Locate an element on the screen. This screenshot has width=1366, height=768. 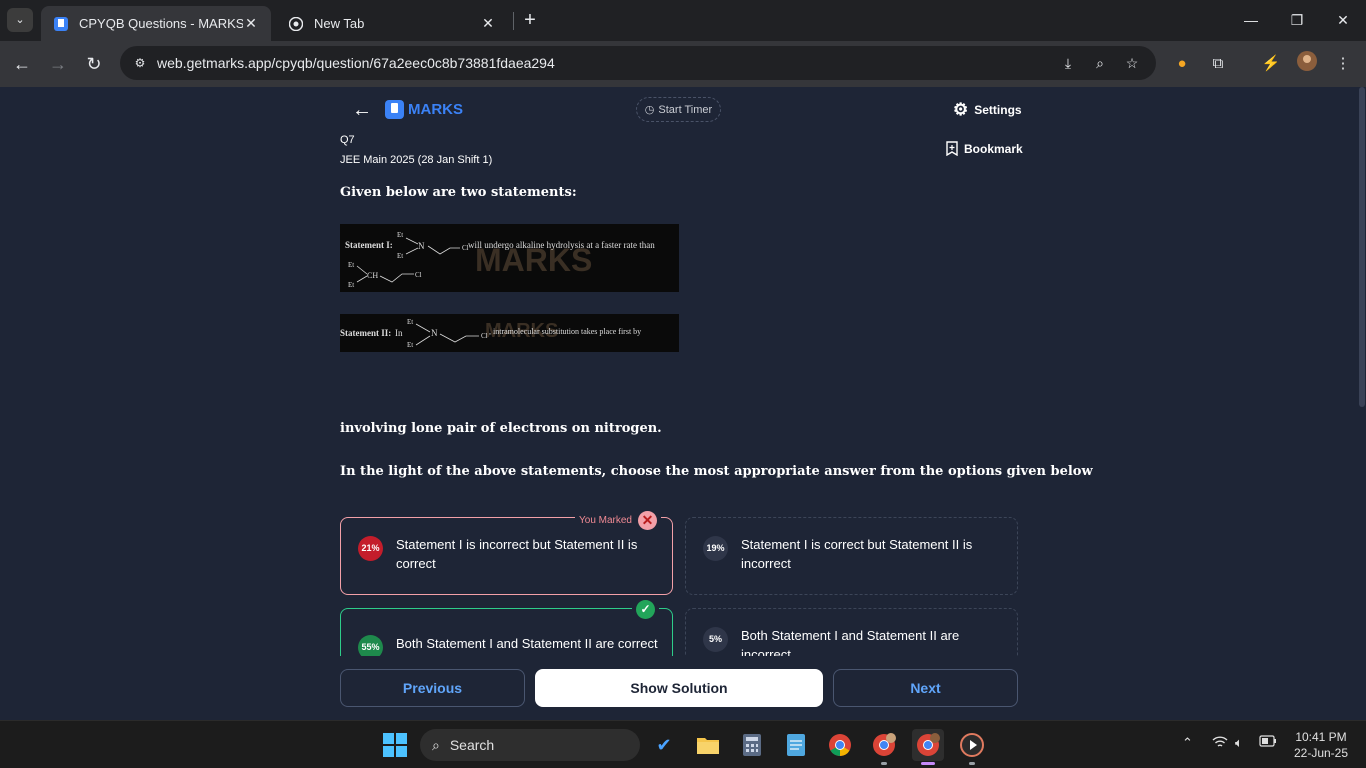
chrome-app-icon is located at coordinates (840, 745).